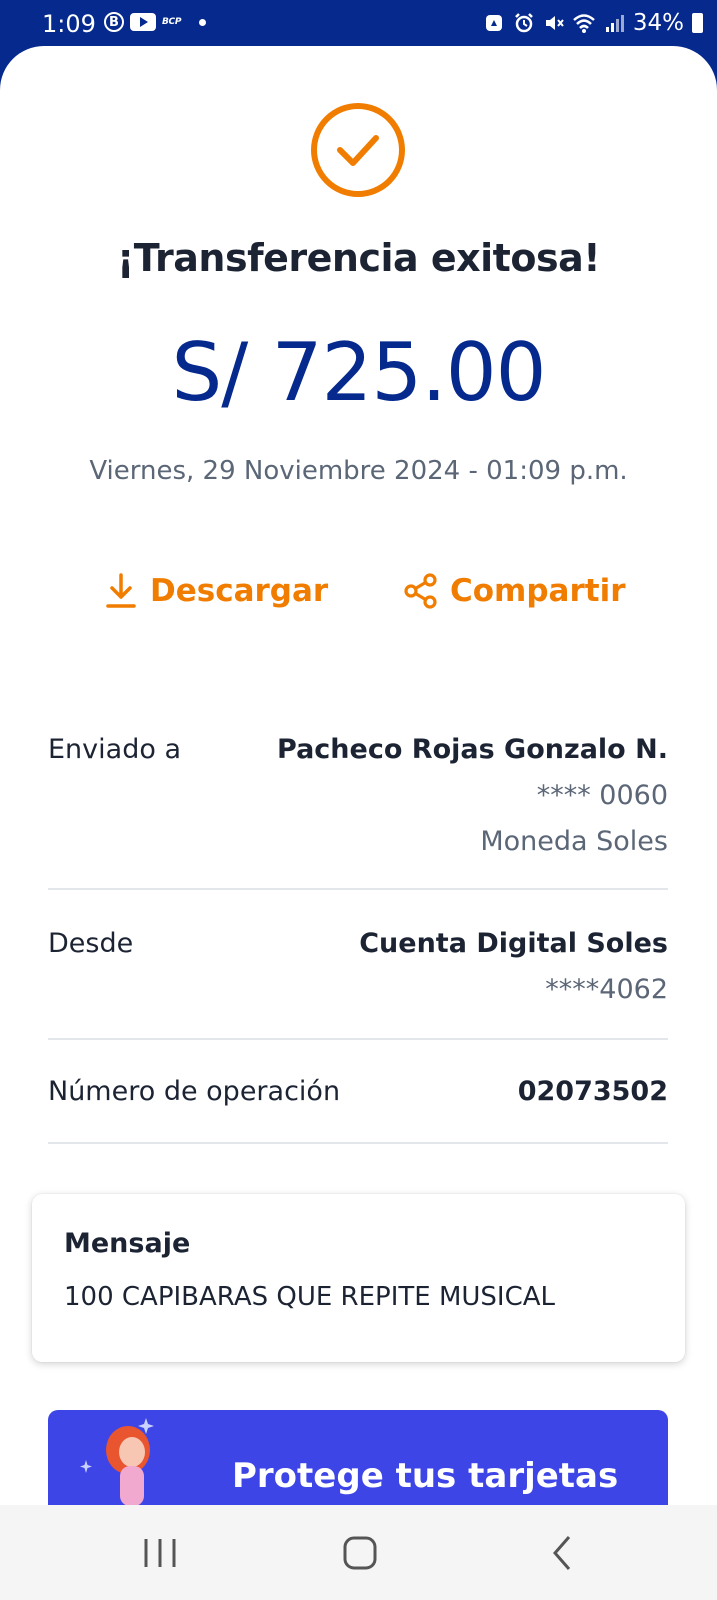  What do you see at coordinates (513, 943) in the screenshot?
I see `from-account-name: Cuenta Digital Soles` at bounding box center [513, 943].